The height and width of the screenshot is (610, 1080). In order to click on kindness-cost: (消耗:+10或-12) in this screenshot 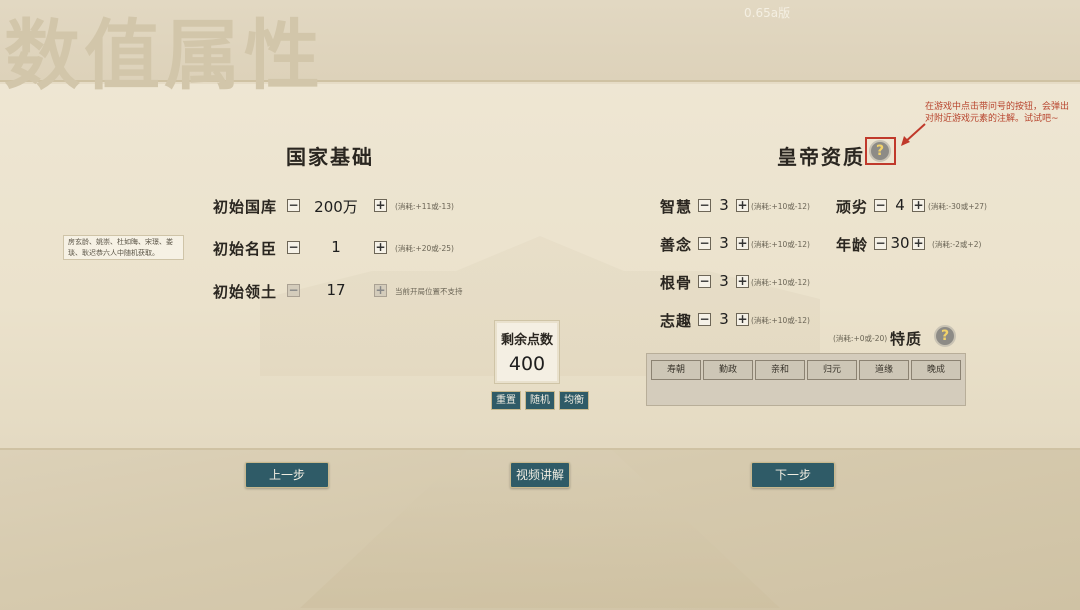, I will do `click(780, 244)`.